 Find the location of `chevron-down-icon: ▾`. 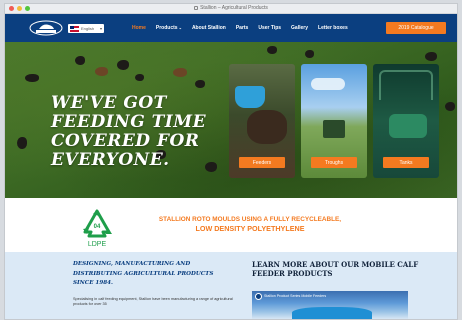

chevron-down-icon: ▾ is located at coordinates (100, 28).